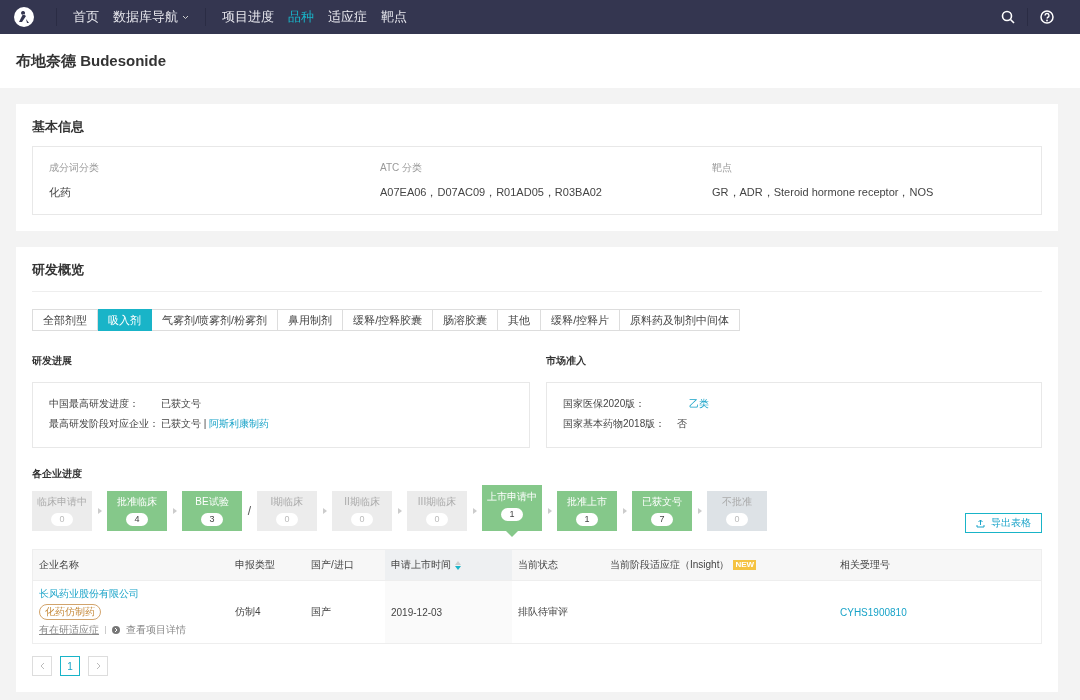 Image resolution: width=1080 pixels, height=700 pixels. Describe the element at coordinates (52, 361) in the screenshot. I see `subsection-title: 研发进展` at that location.